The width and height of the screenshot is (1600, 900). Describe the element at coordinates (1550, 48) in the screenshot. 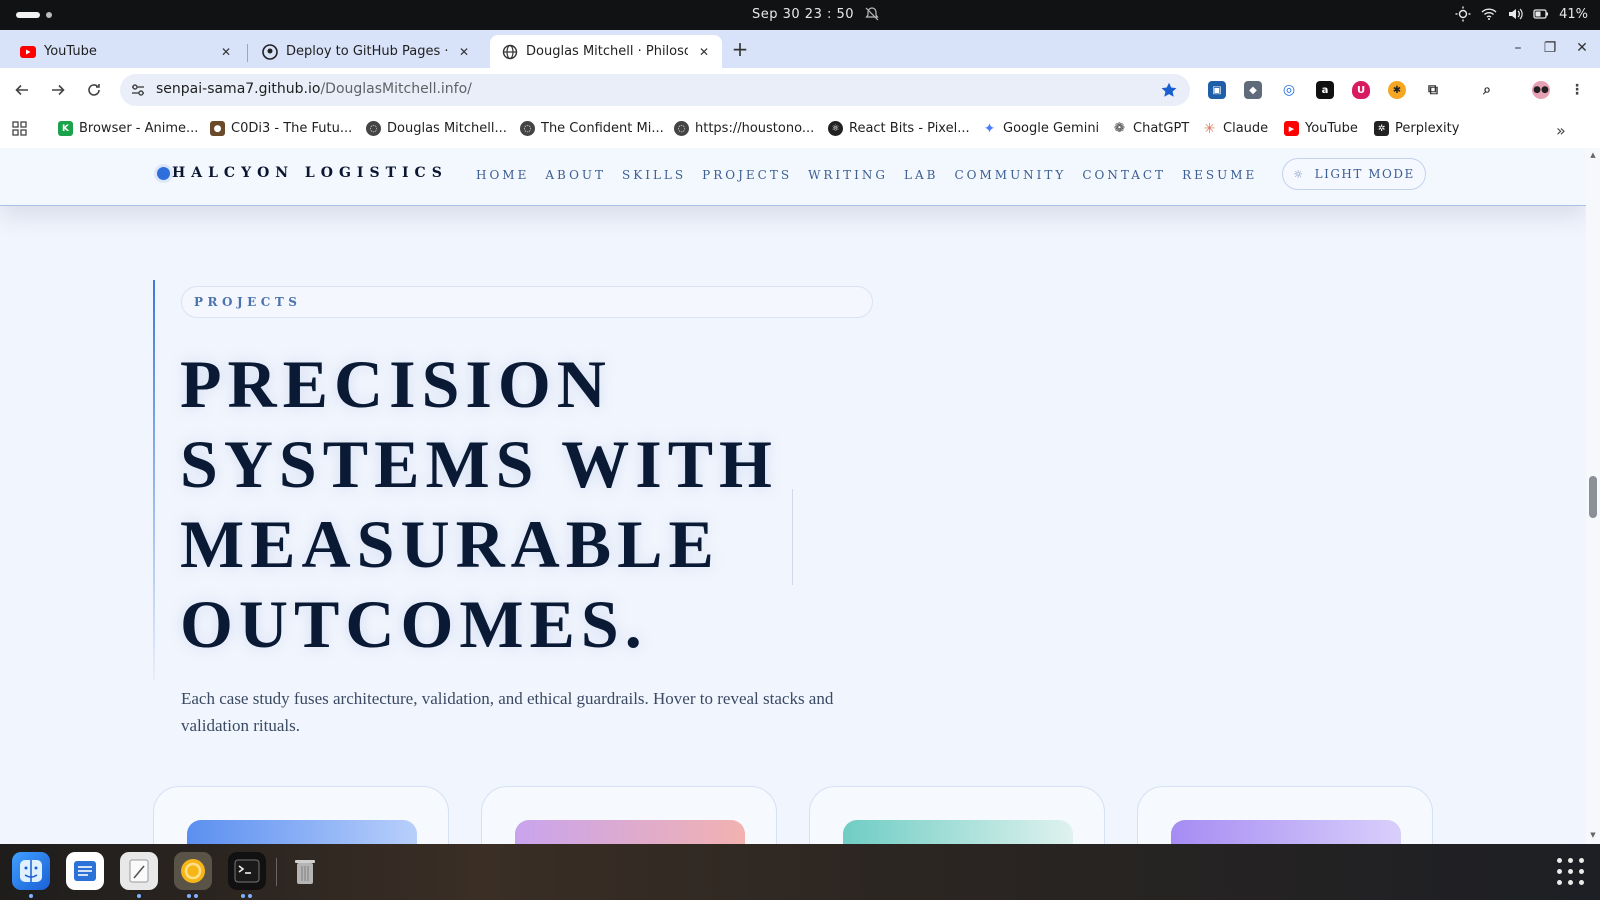

I see `restore-window-button: ❐` at that location.